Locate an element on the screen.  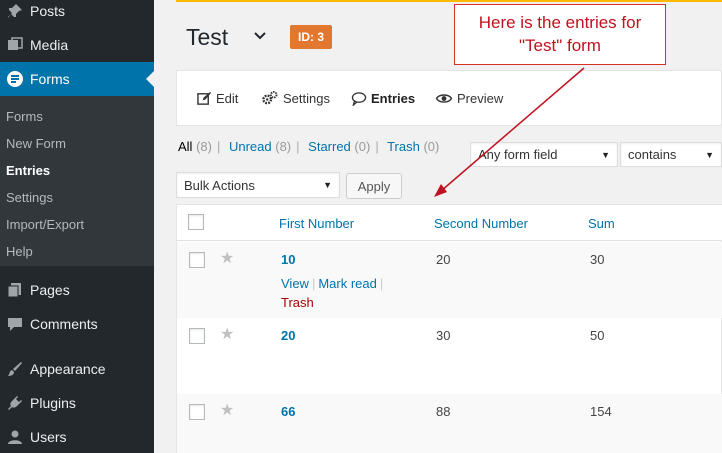
settings-button: Settings is located at coordinates (295, 98).